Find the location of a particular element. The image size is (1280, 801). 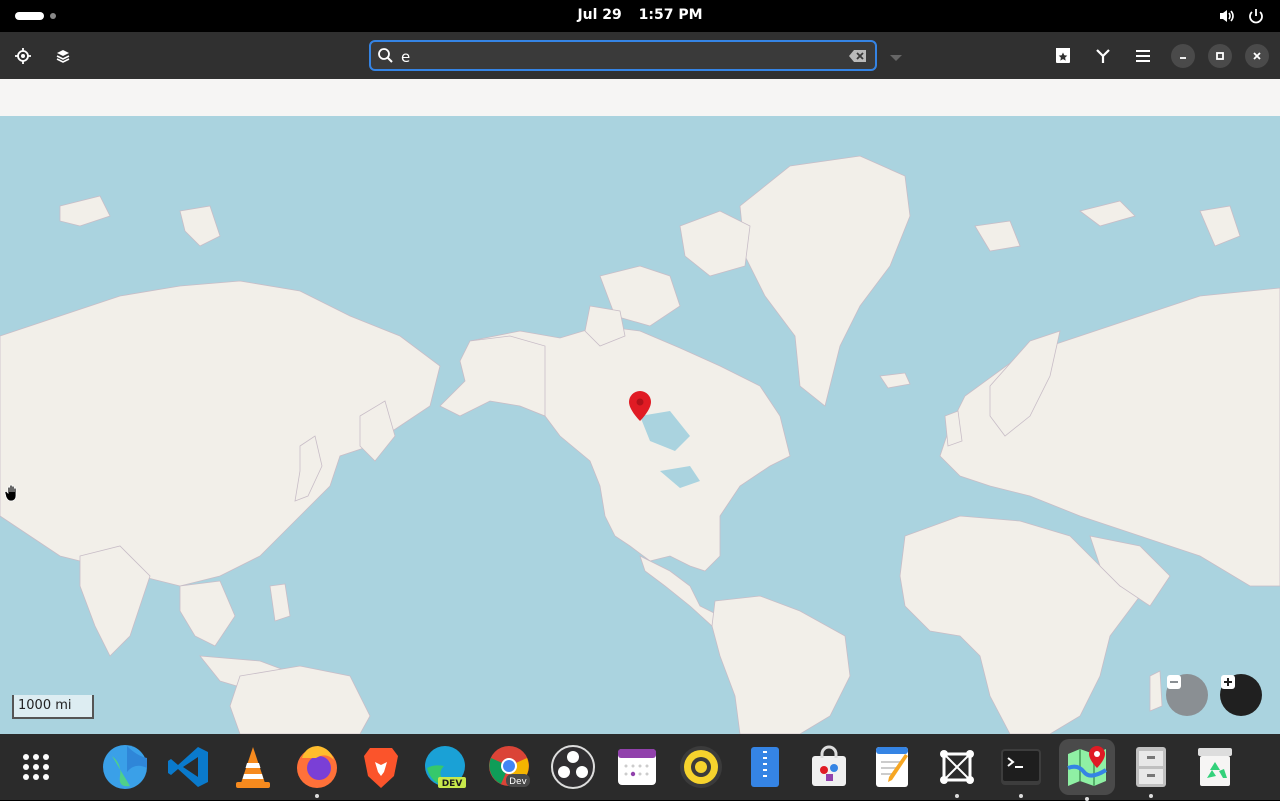

obs-icon is located at coordinates (573, 767).